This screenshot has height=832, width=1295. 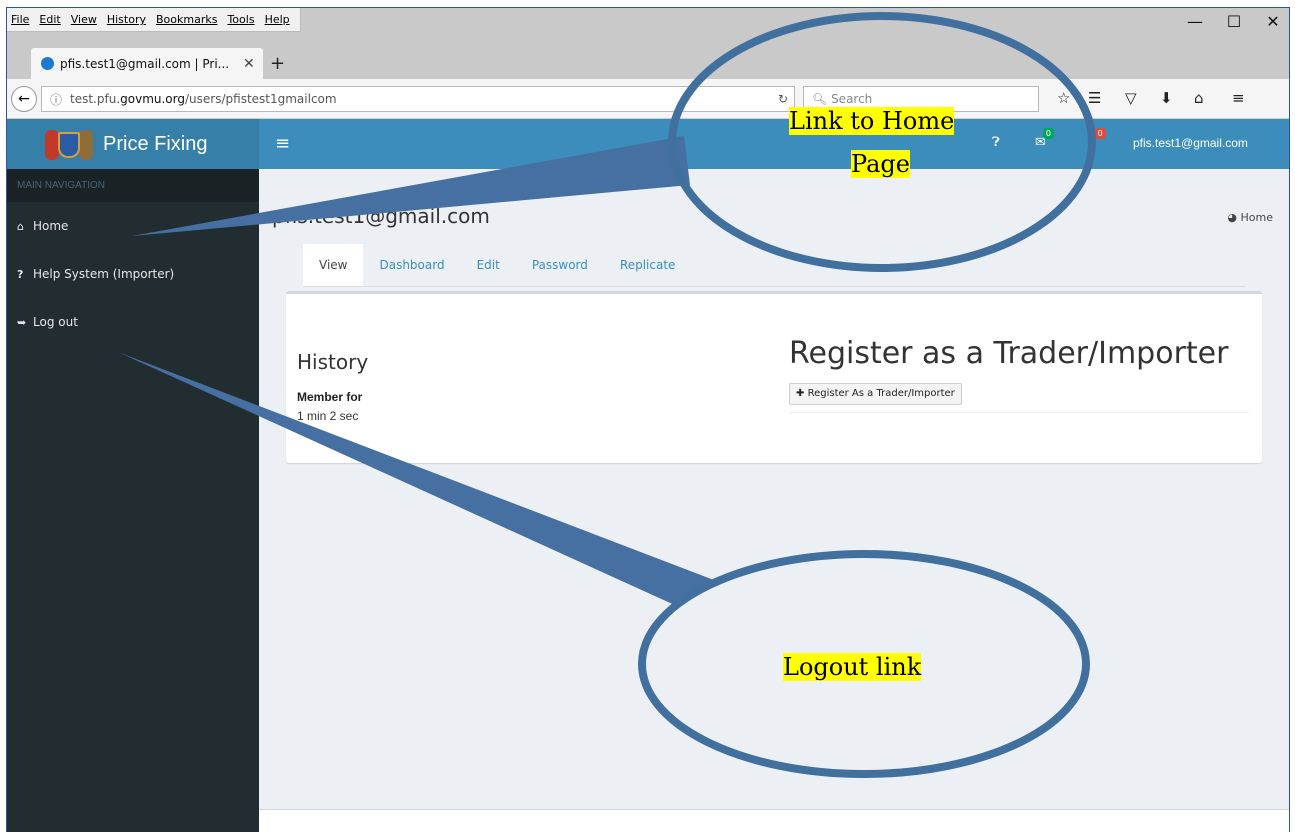 I want to click on tab-edit: Edit, so click(x=488, y=265).